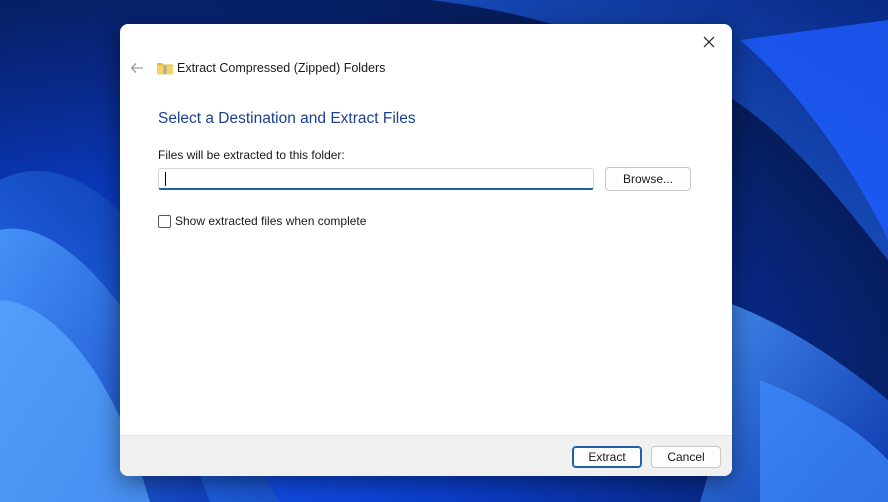 The height and width of the screenshot is (502, 888). Describe the element at coordinates (426, 455) in the screenshot. I see `dialog-footer: Extract Cancel` at that location.